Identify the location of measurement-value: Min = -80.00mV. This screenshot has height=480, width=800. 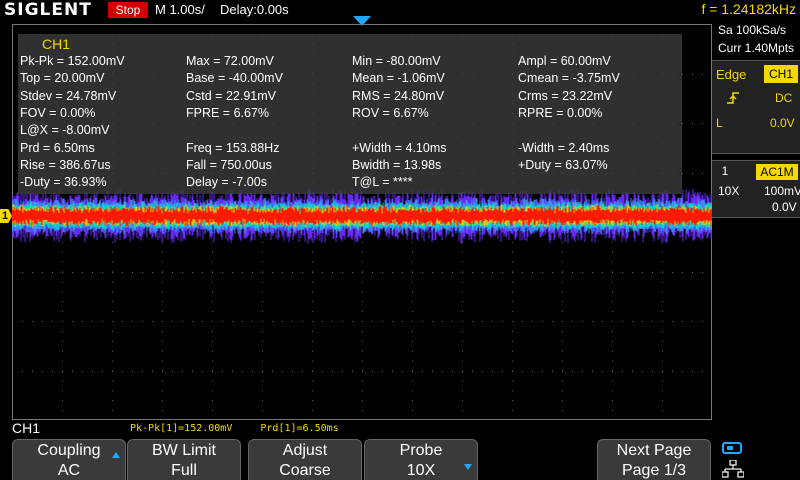
(396, 61).